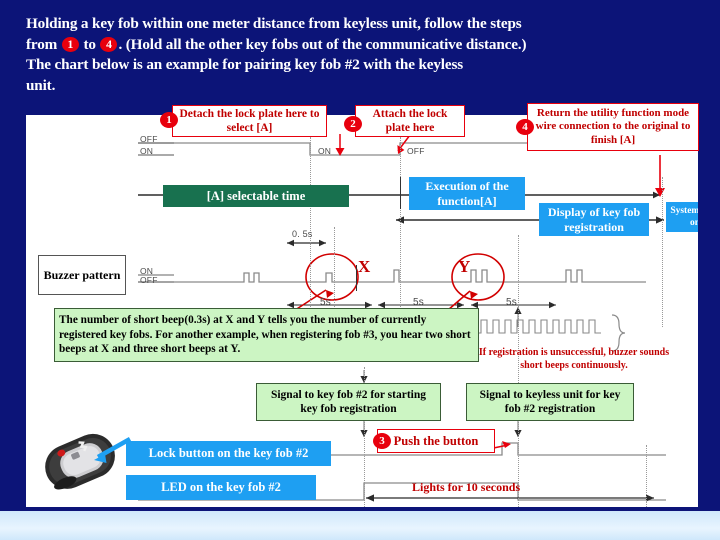 This screenshot has width=720, height=540. Describe the element at coordinates (538, 326) in the screenshot. I see `continuous-beep-waveform` at that location.